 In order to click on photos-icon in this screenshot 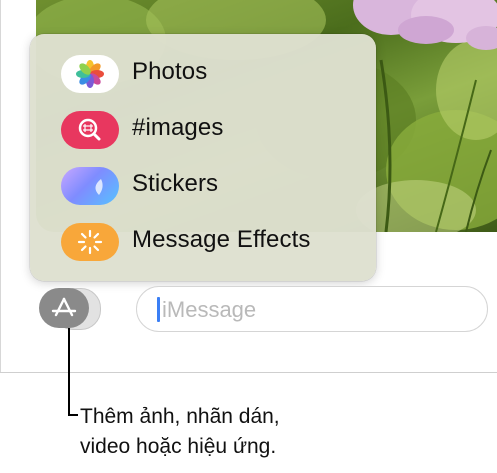, I will do `click(90, 74)`.